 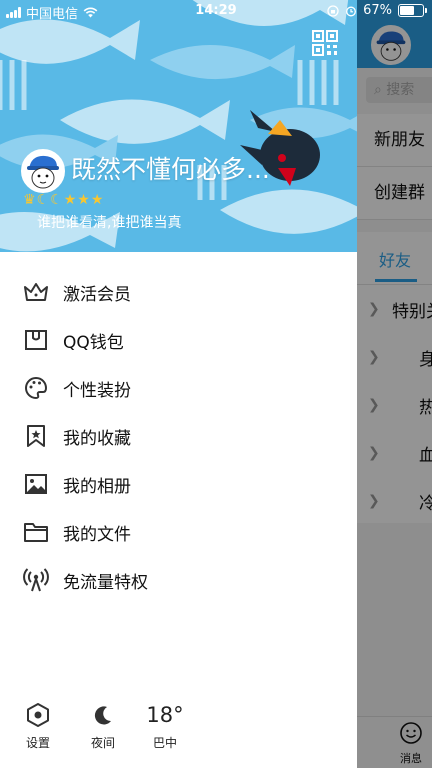 I want to click on settings-button: 设置, so click(x=38, y=725).